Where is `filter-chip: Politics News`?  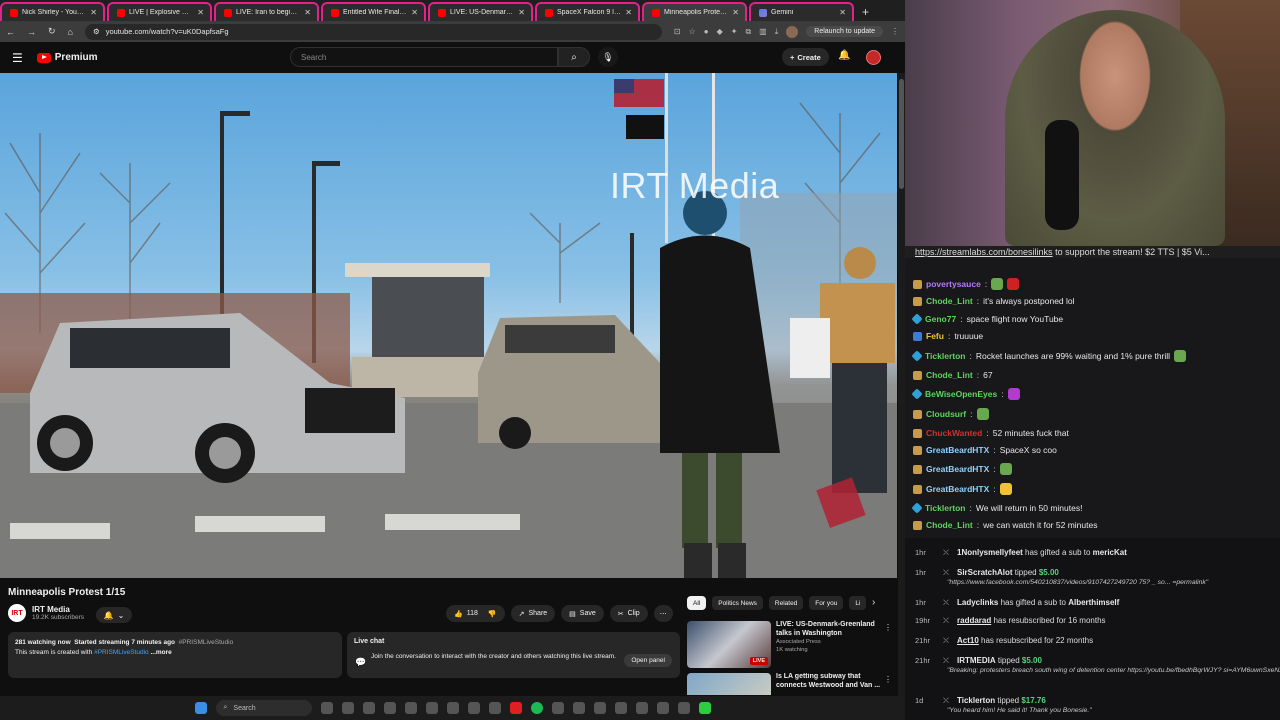
filter-chip: Politics News is located at coordinates (737, 603).